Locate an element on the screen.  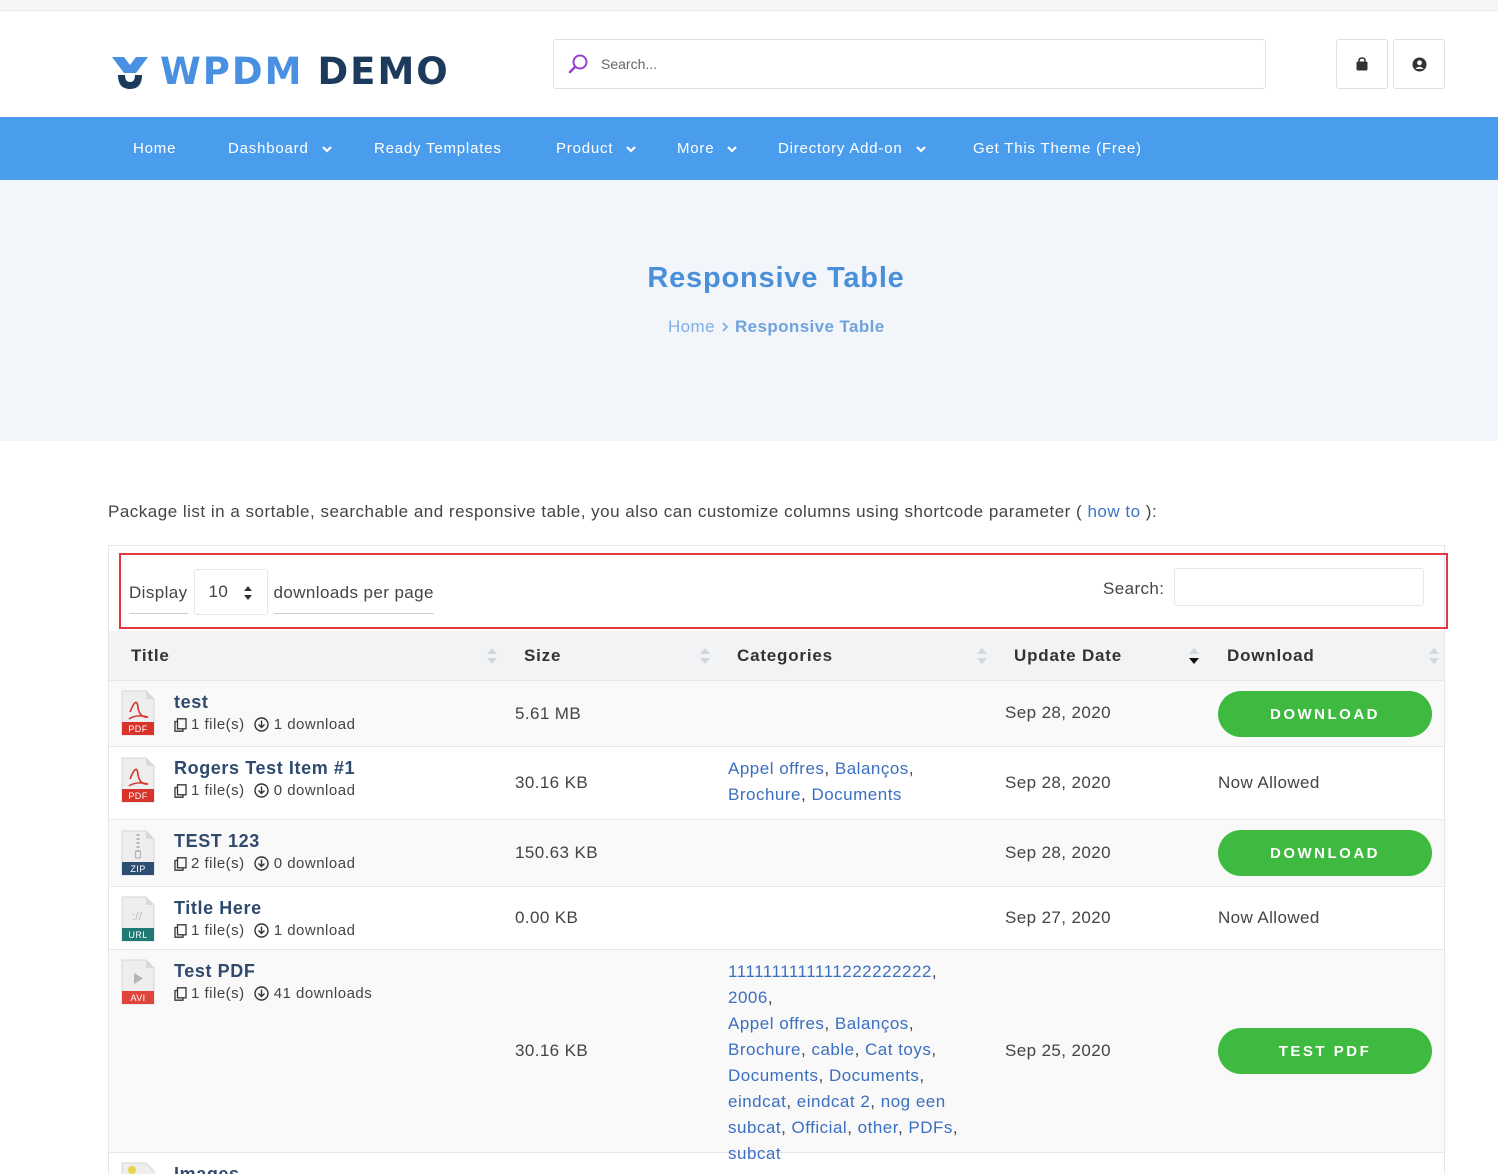
cart-button is located at coordinates (1362, 64).